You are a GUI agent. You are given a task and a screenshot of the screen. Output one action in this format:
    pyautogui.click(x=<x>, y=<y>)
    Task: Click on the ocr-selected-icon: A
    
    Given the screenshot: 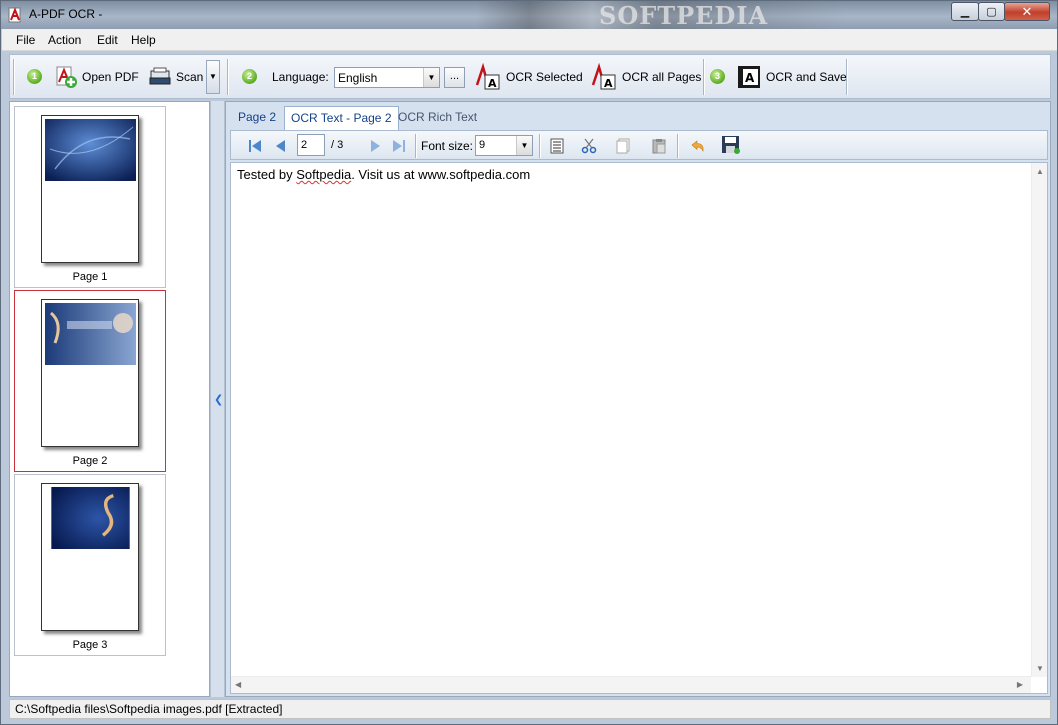 What is the action you would take?
    pyautogui.click(x=487, y=76)
    